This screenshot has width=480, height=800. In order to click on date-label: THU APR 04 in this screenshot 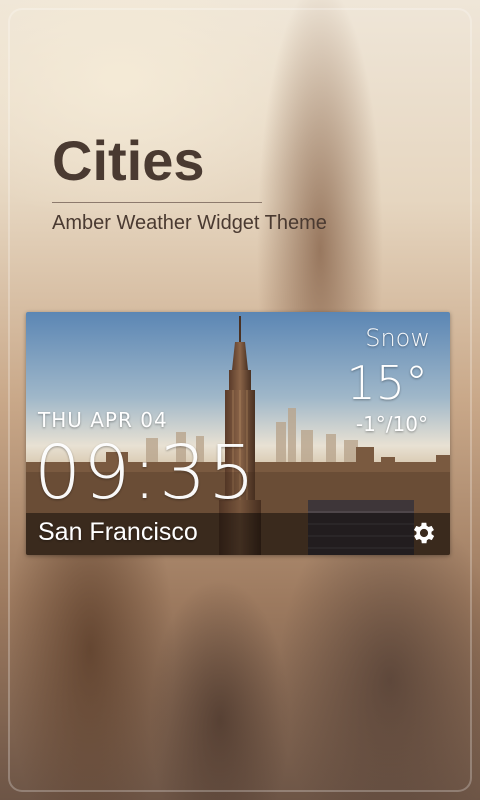, I will do `click(103, 420)`.